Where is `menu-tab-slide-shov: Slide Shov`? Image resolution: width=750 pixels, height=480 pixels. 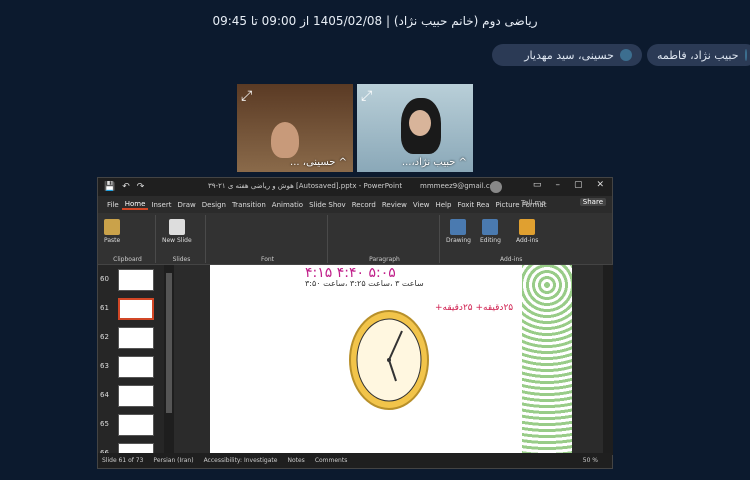
menu-tab-slide-shov: Slide Shov is located at coordinates (327, 205).